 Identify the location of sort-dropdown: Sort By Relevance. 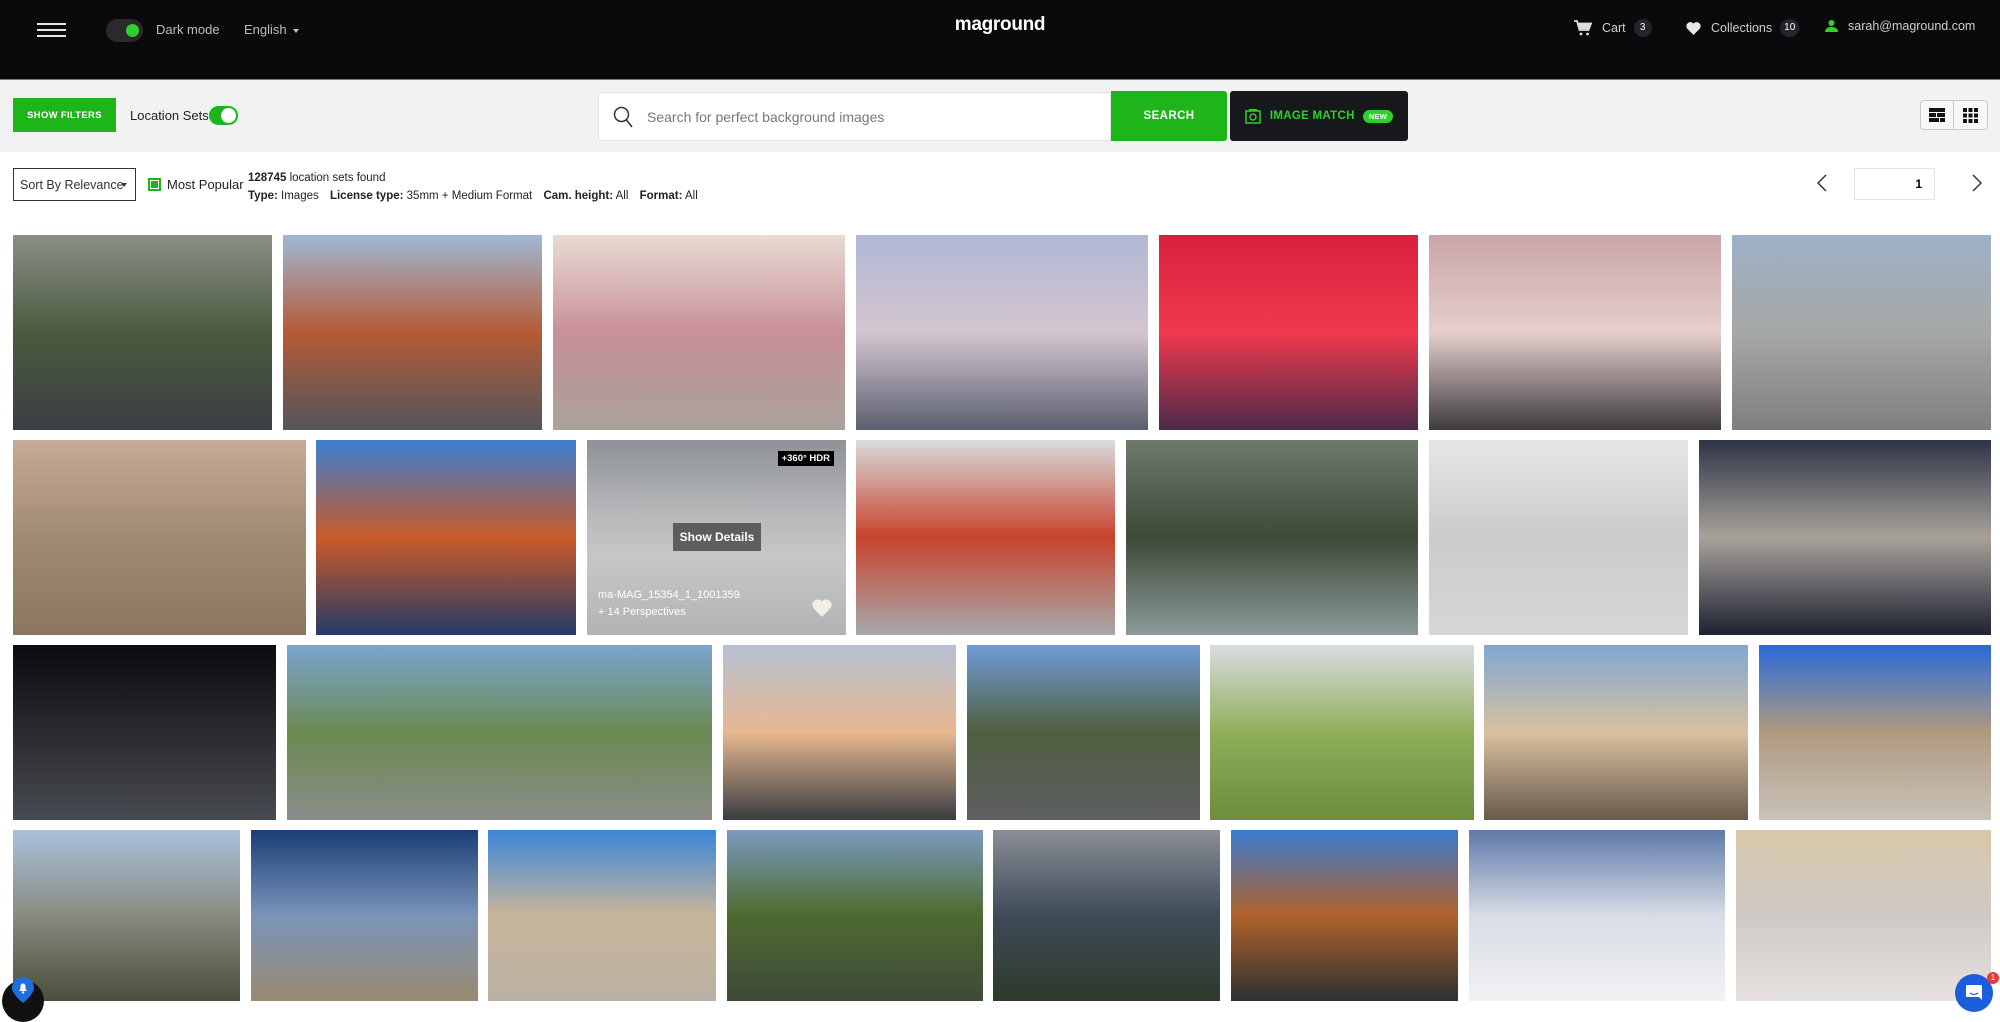
(74, 184).